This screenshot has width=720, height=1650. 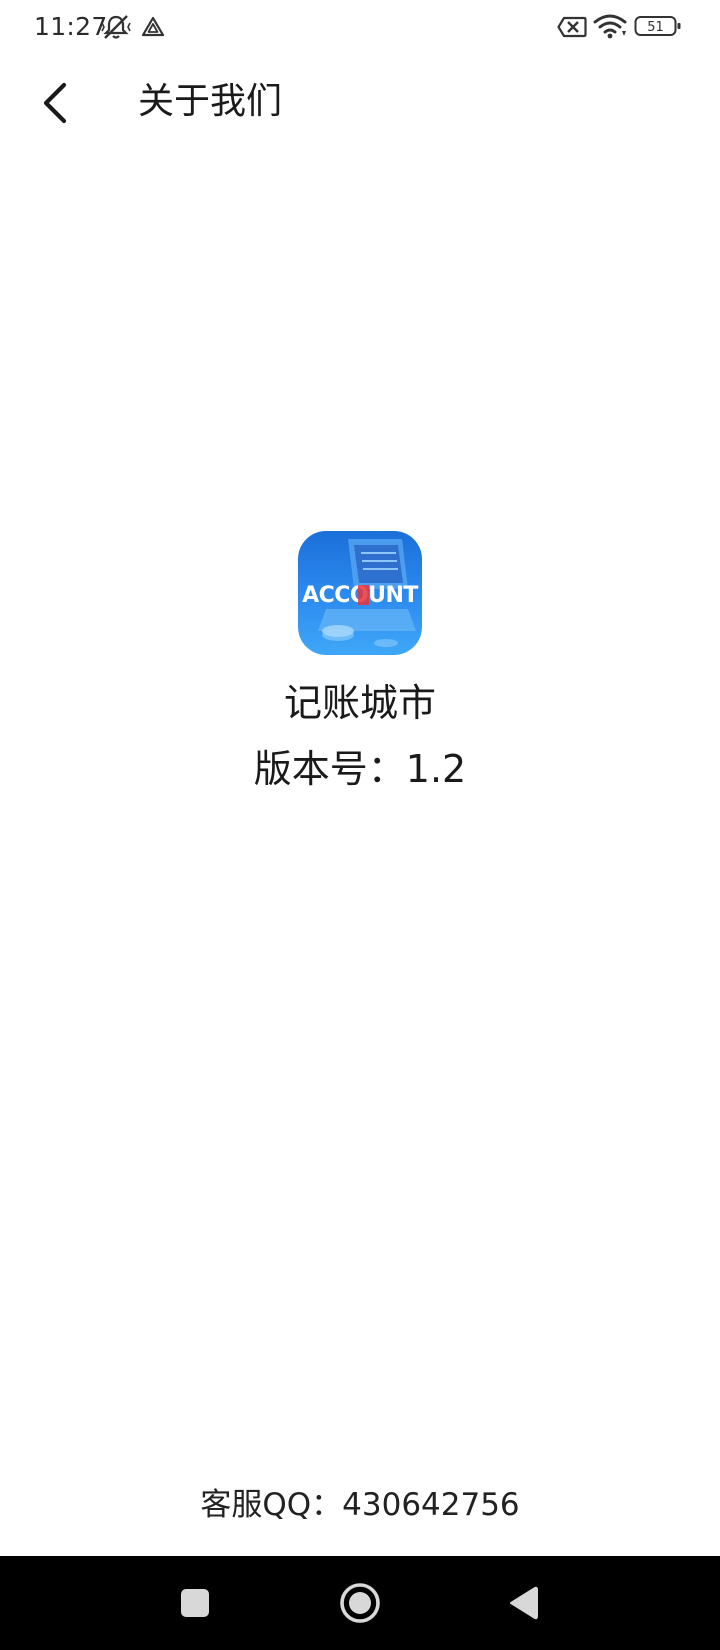 I want to click on battery-level: 51, so click(x=655, y=27).